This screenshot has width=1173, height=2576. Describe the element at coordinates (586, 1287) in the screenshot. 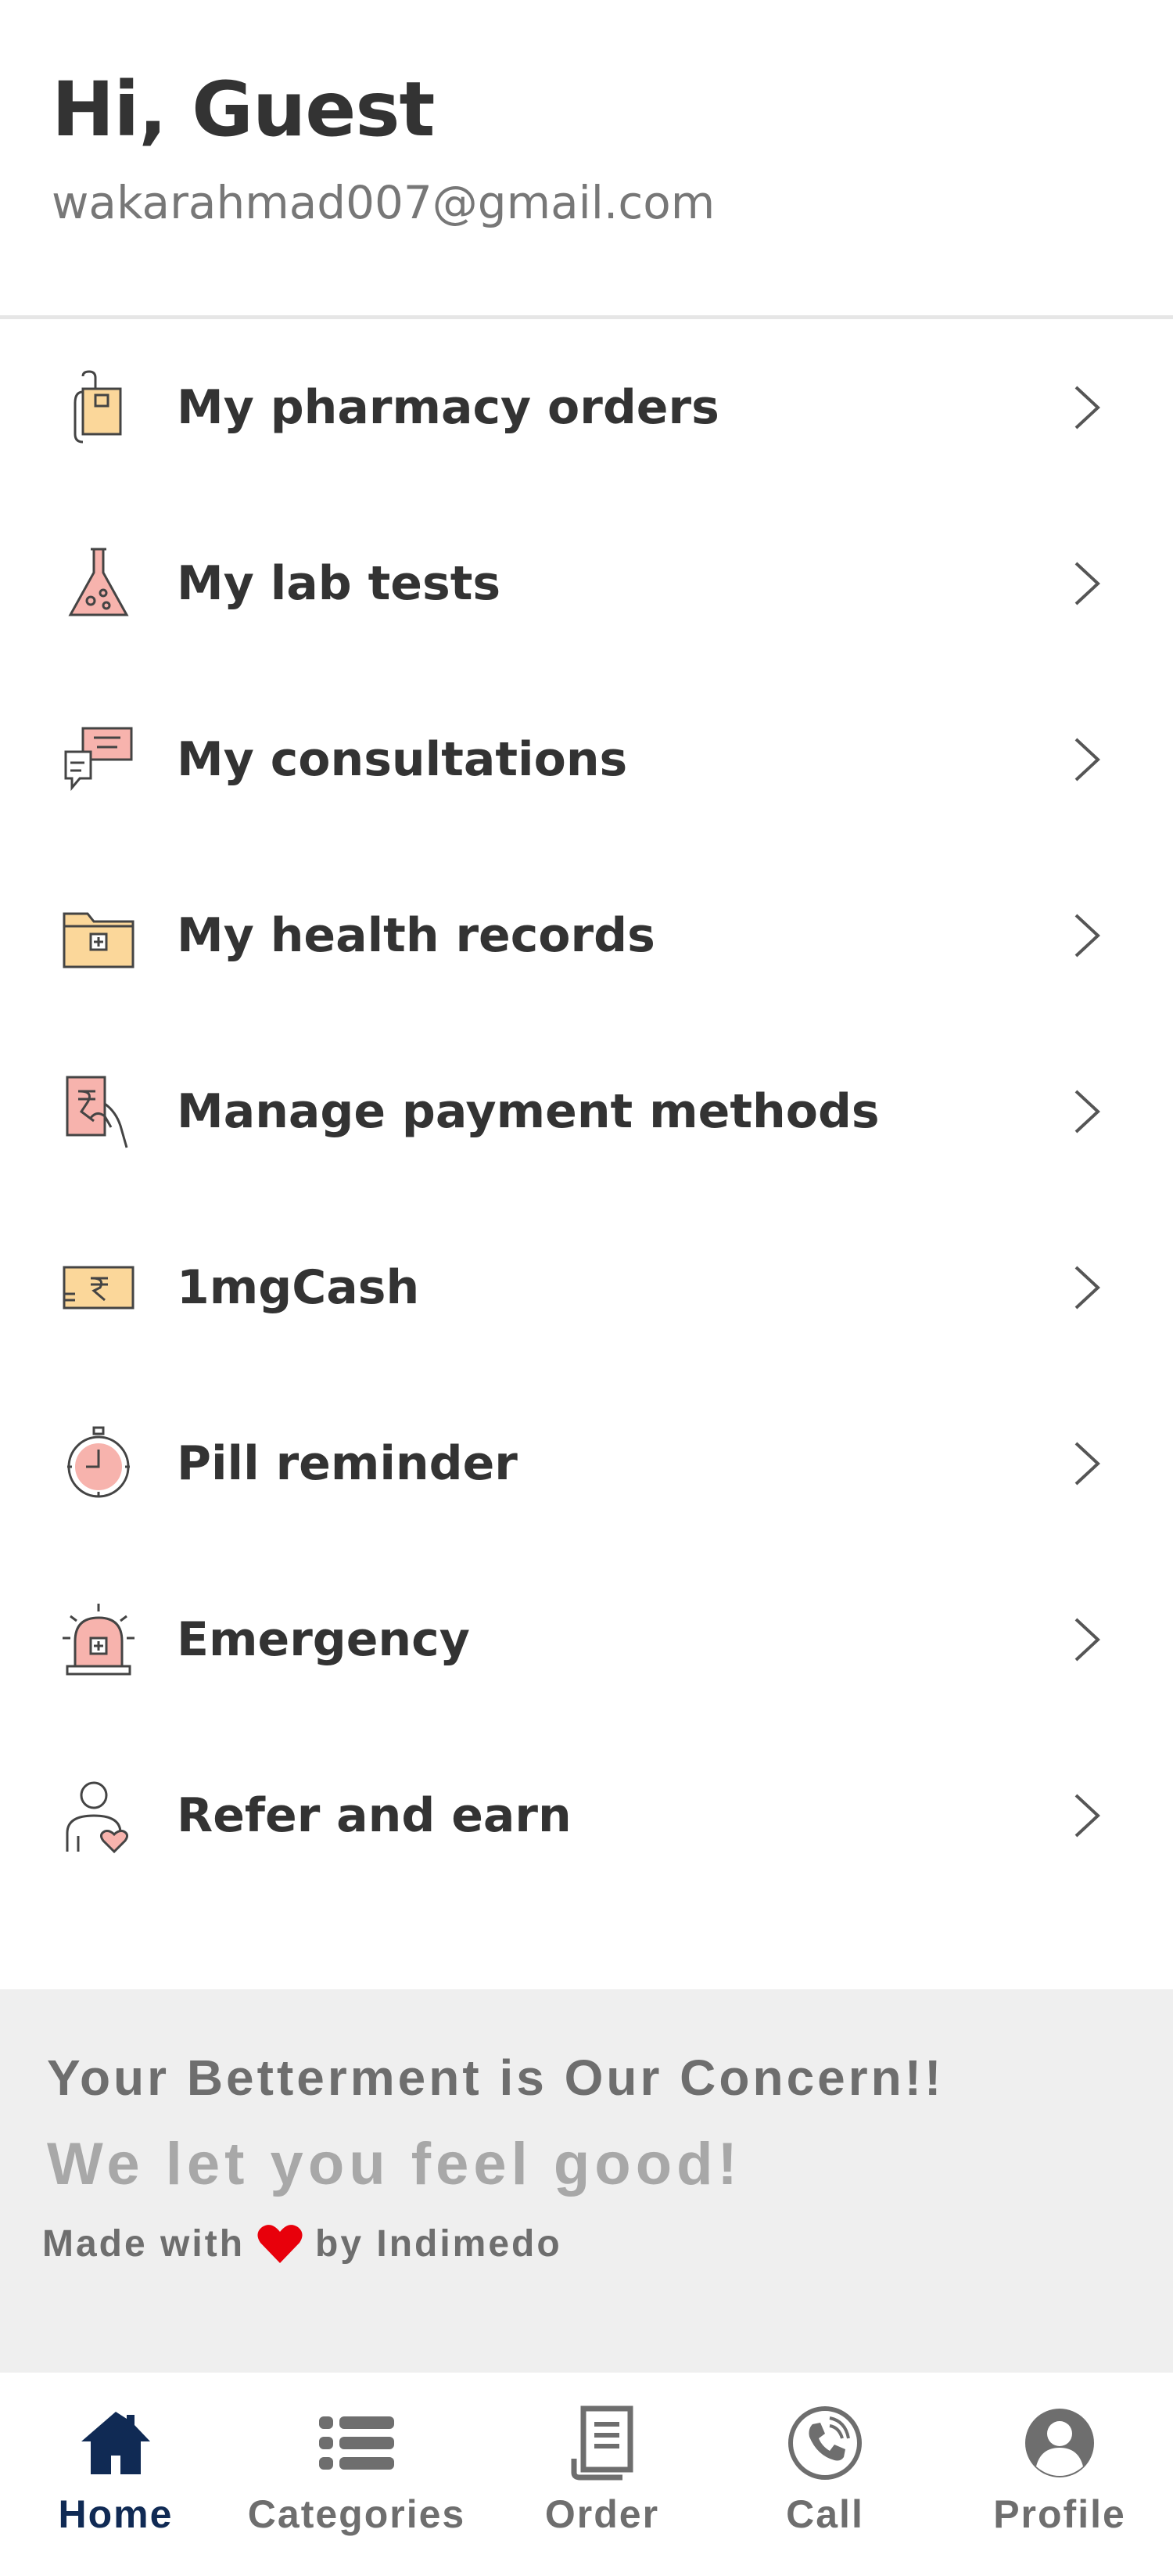

I see `menu-item-1mgcash: 1mgCash` at that location.